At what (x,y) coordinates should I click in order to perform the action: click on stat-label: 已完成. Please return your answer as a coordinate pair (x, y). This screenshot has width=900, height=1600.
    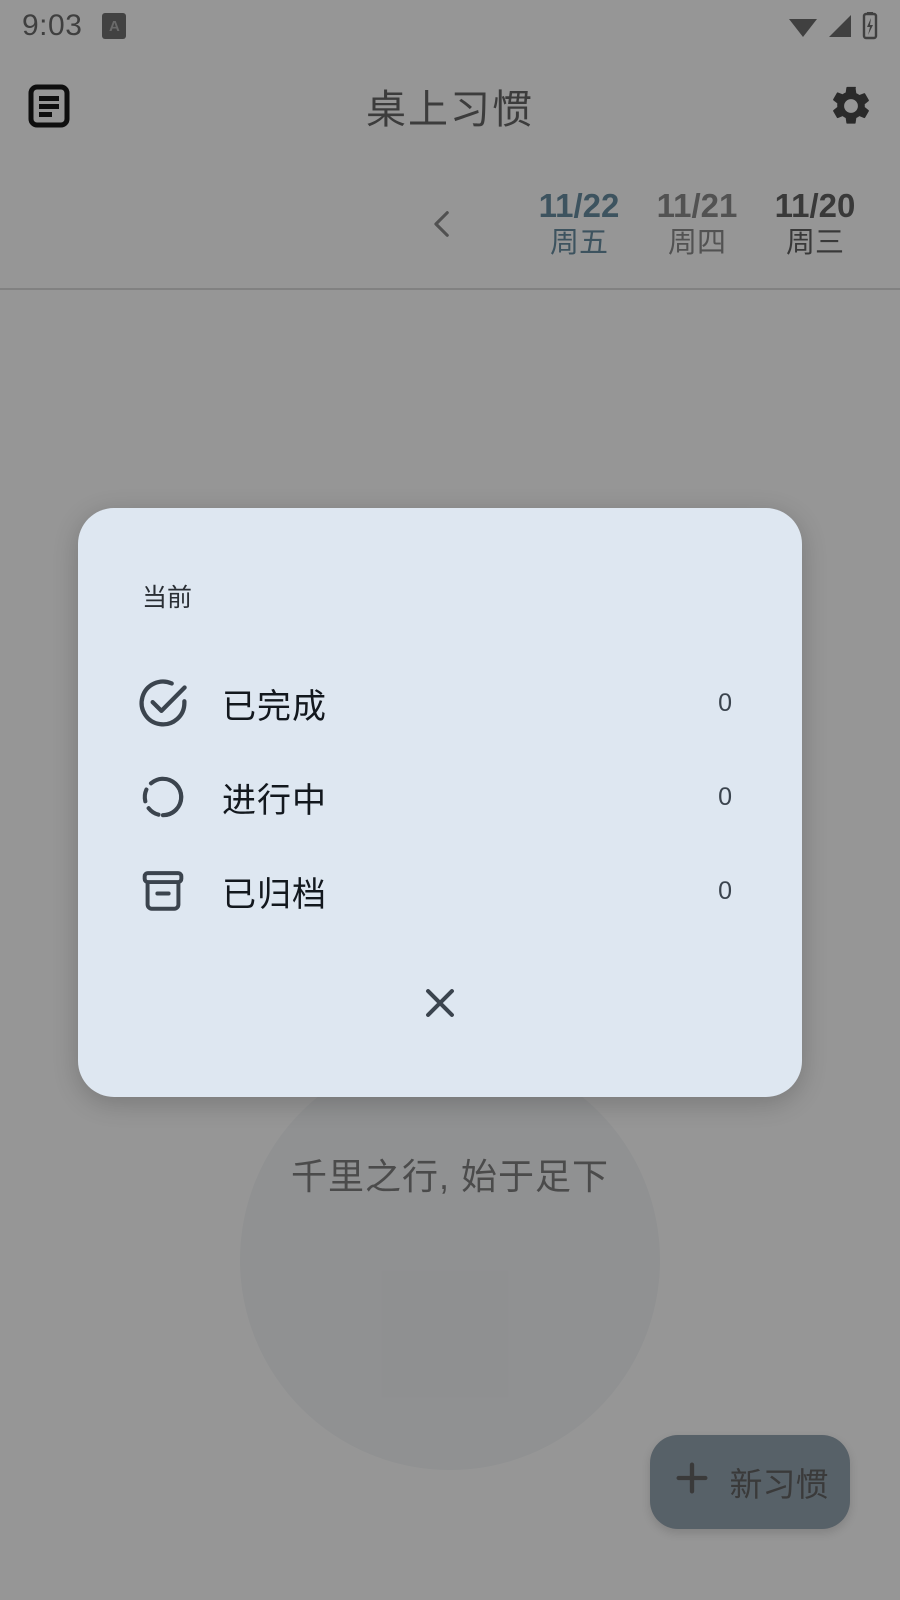
    Looking at the image, I should click on (274, 706).